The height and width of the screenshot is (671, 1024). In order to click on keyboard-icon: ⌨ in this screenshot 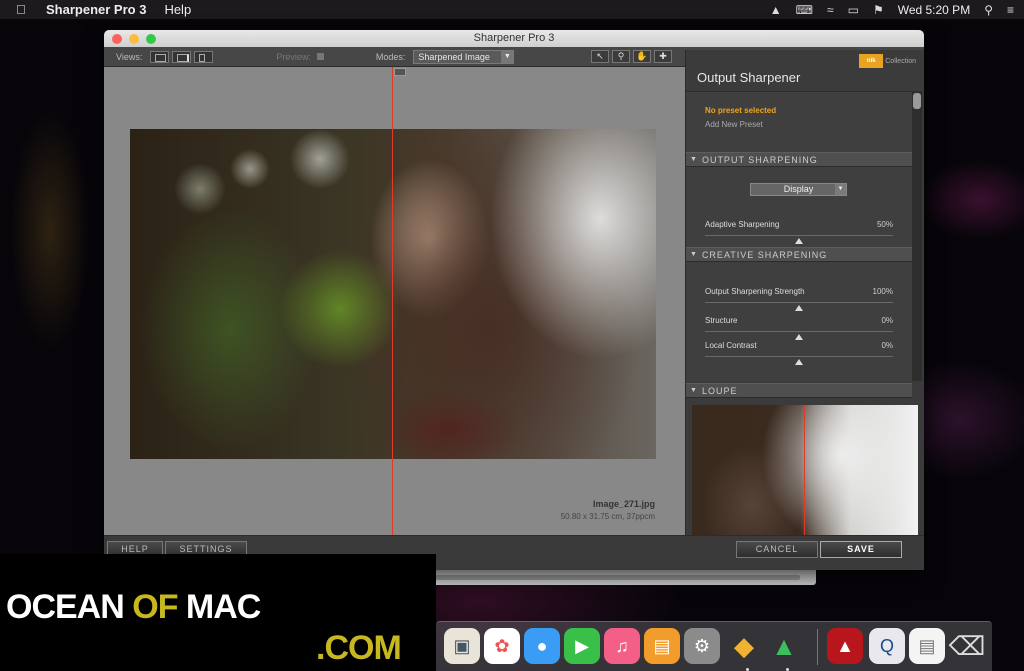, I will do `click(804, 10)`.